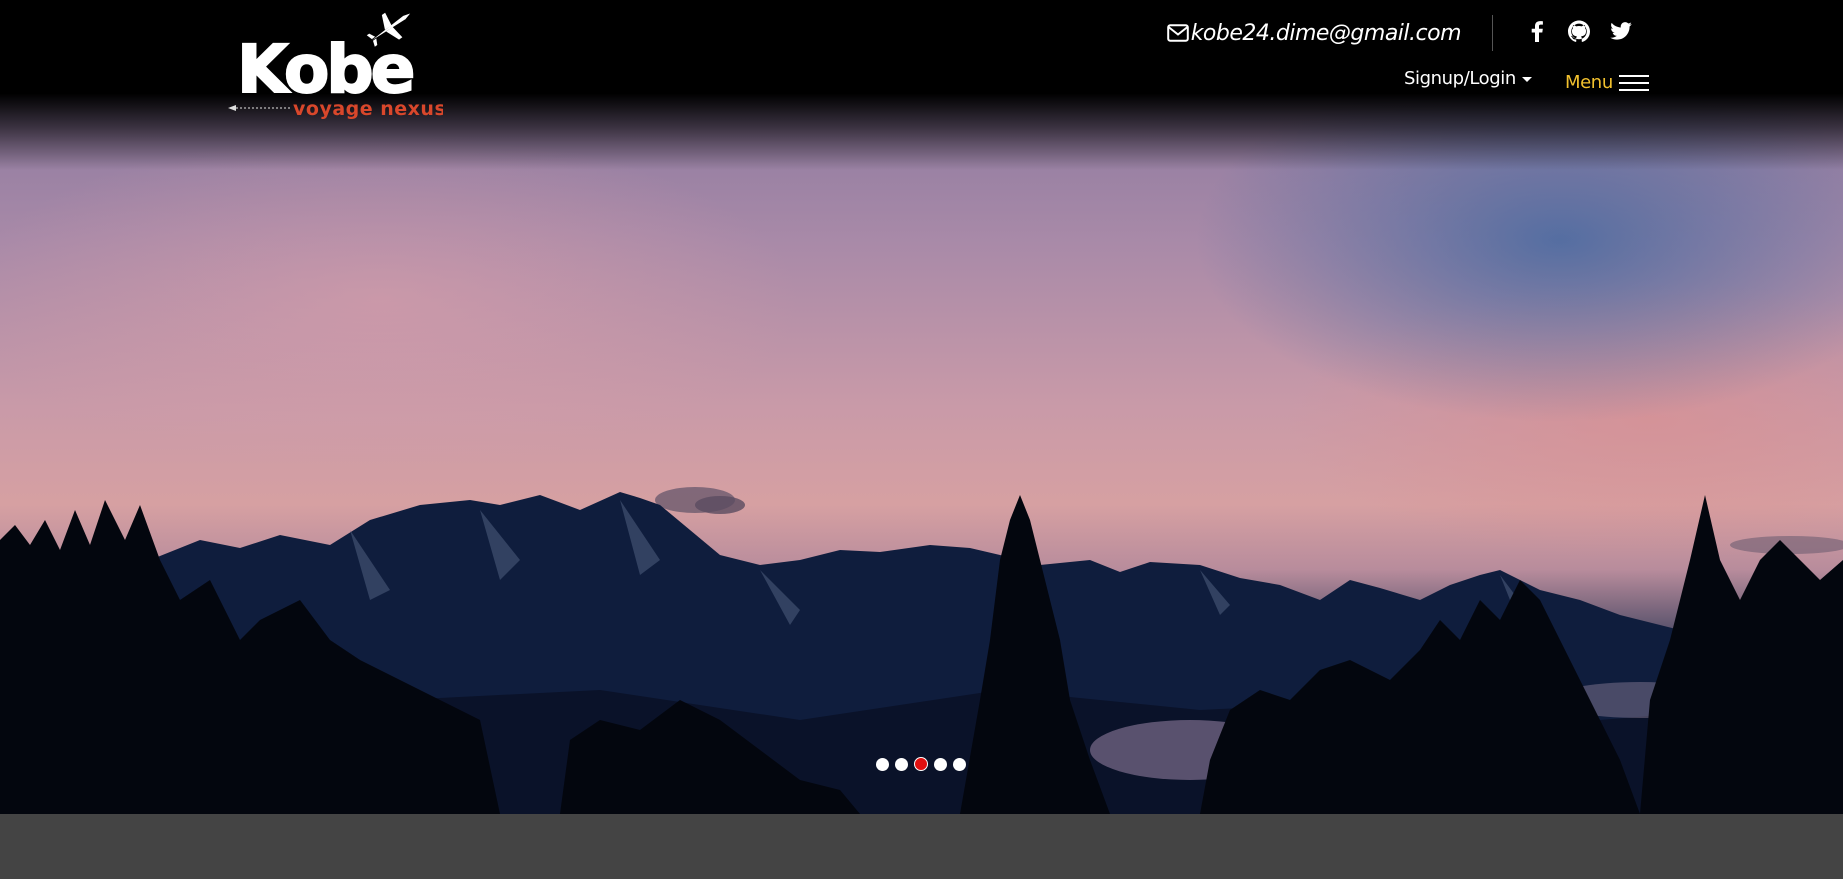 The image size is (1843, 879). What do you see at coordinates (1177, 33) in the screenshot?
I see `envelope-icon` at bounding box center [1177, 33].